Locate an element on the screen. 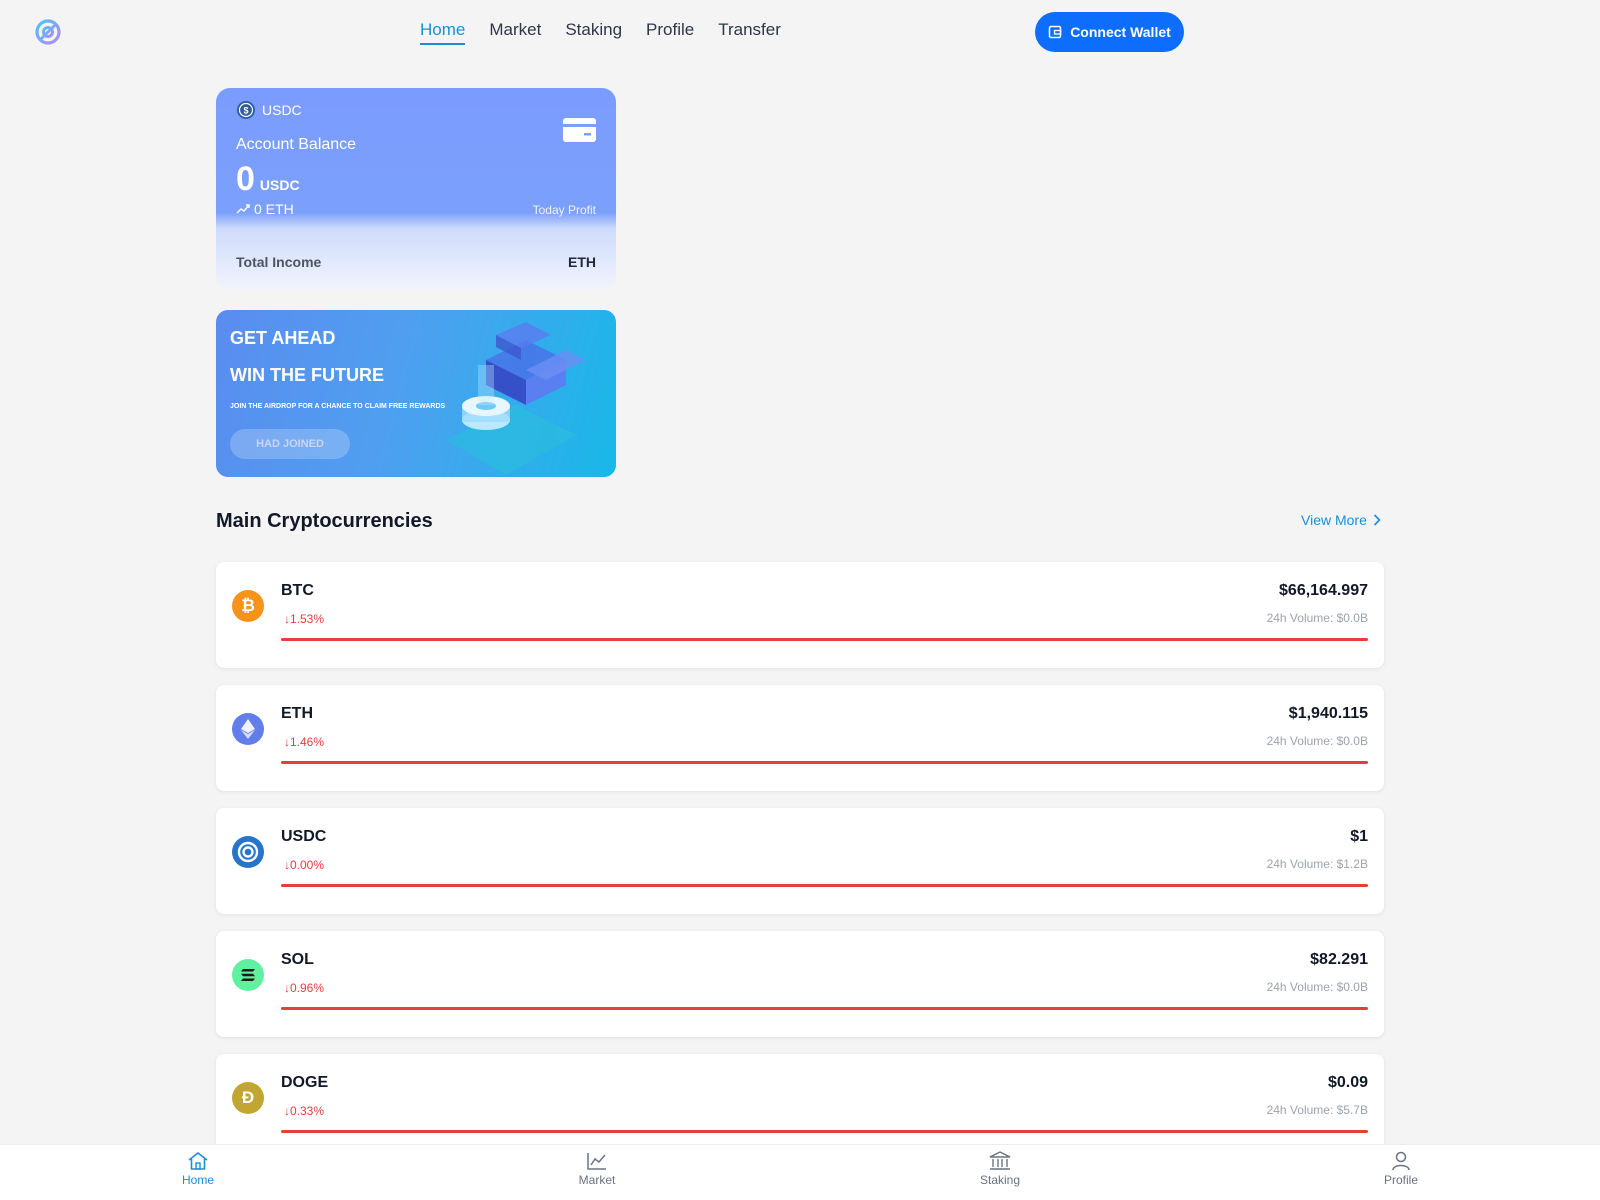  user-icon is located at coordinates (1401, 1161).